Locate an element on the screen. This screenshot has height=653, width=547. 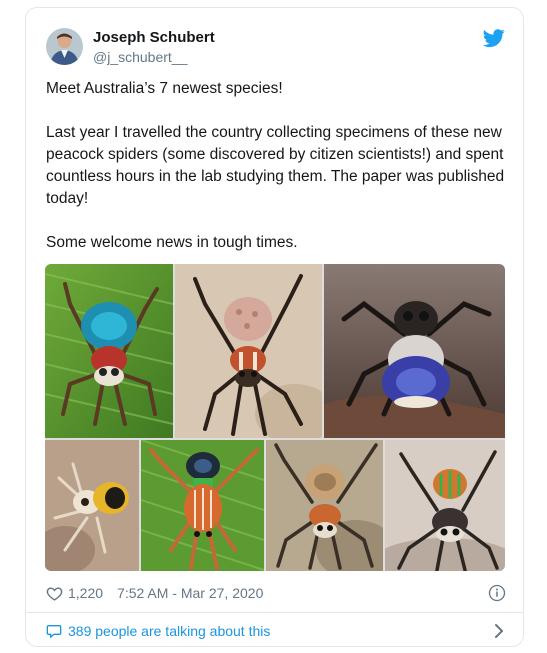
like-count: 1,220 is located at coordinates (85, 593).